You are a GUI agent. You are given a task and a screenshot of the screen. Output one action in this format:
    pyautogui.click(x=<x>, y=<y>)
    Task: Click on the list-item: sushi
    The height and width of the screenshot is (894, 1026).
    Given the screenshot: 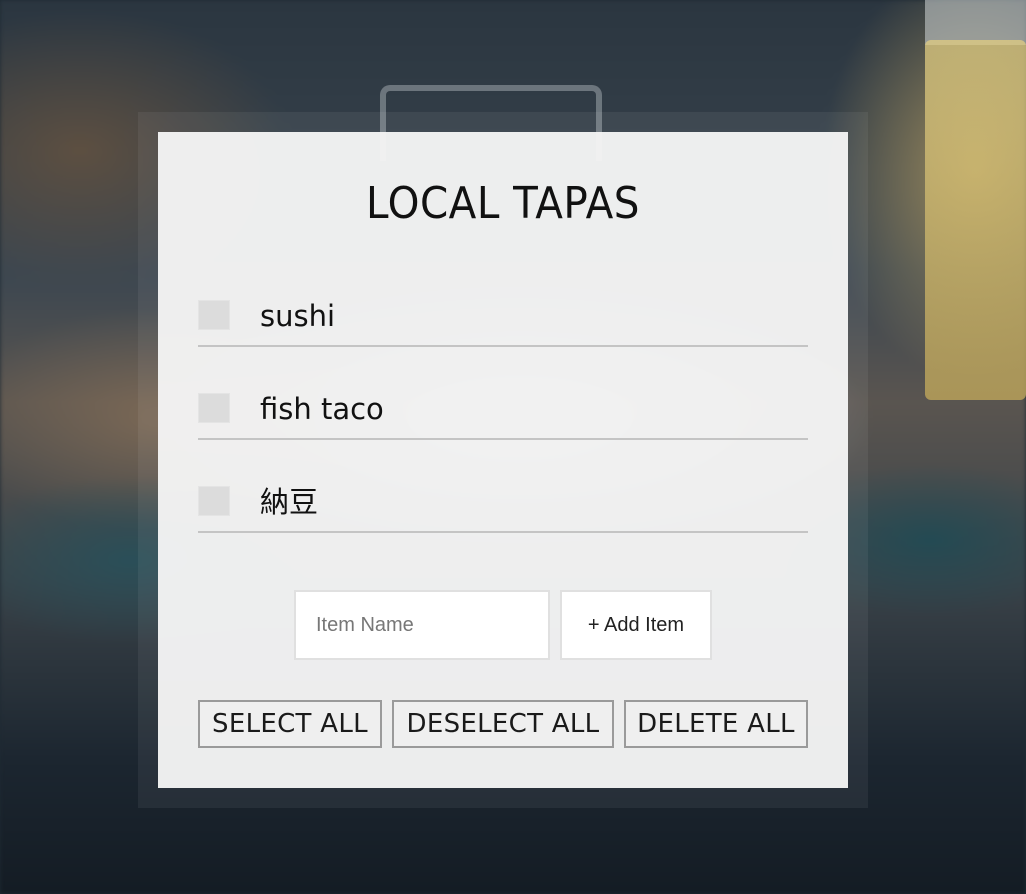 What is the action you would take?
    pyautogui.click(x=503, y=300)
    